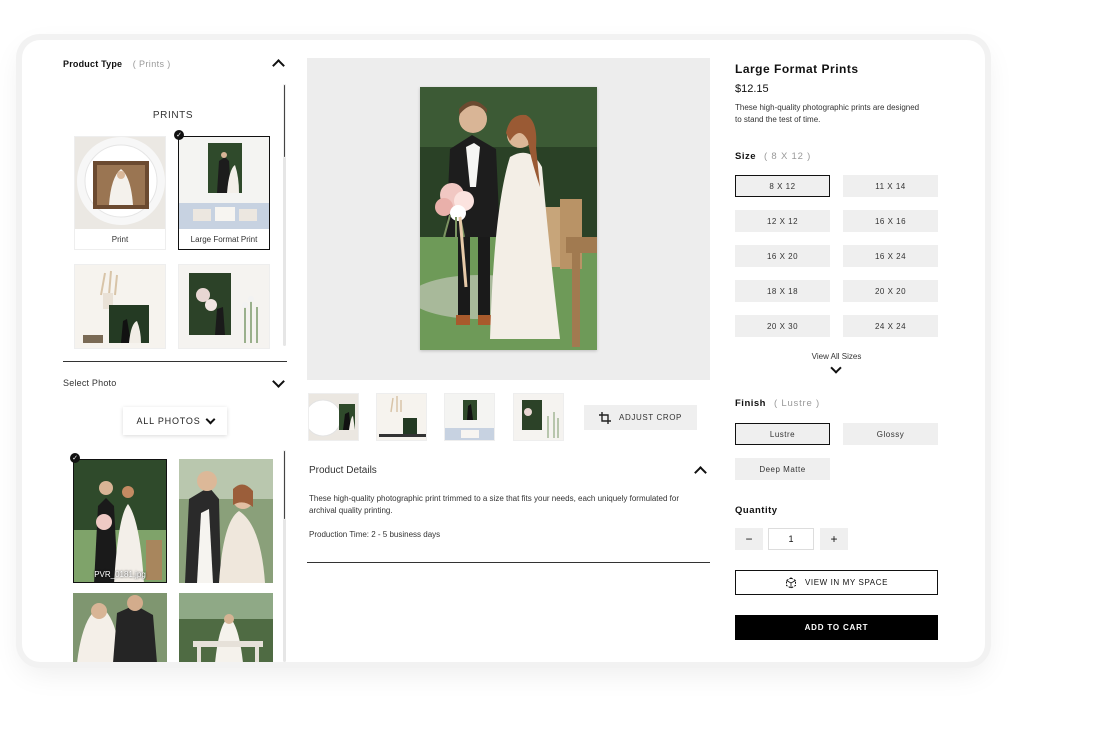  I want to click on adjust-crop-button: ADJUST CROP, so click(640, 417).